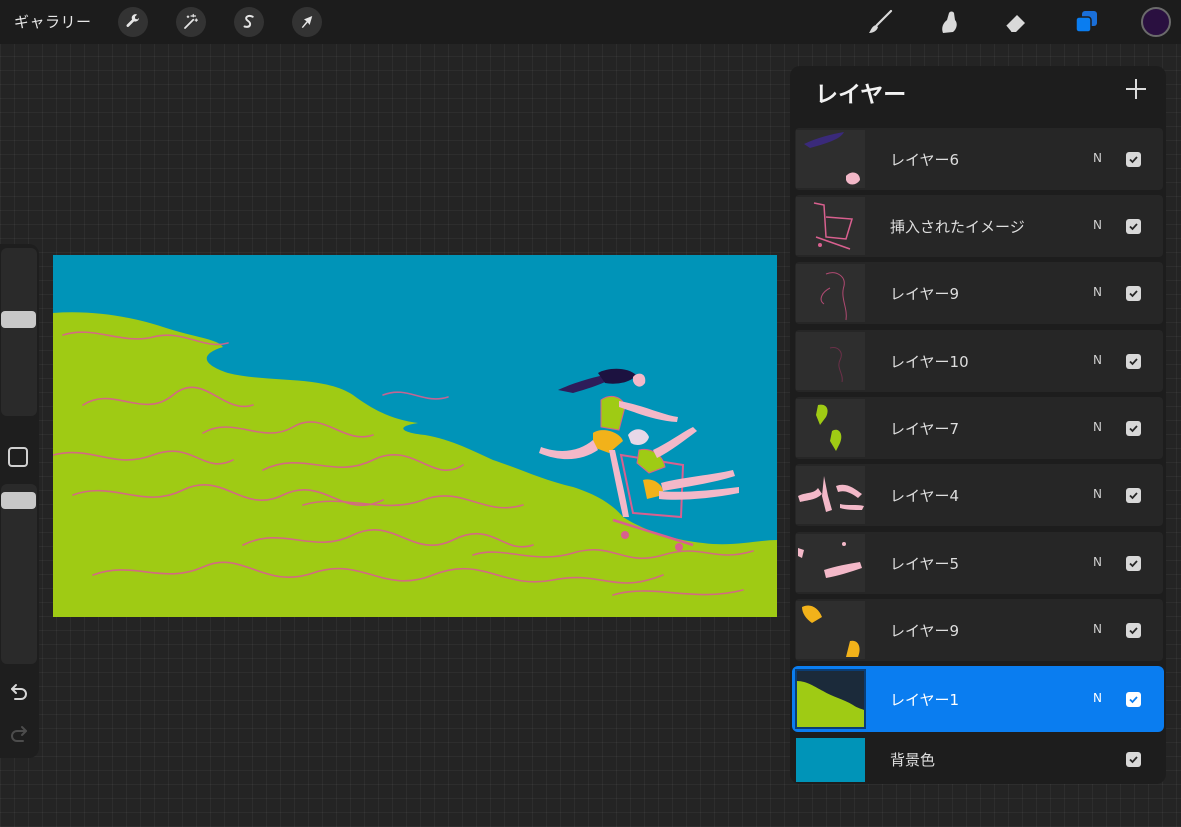 This screenshot has width=1181, height=827. Describe the element at coordinates (19, 332) in the screenshot. I see `brush-size-slider` at that location.